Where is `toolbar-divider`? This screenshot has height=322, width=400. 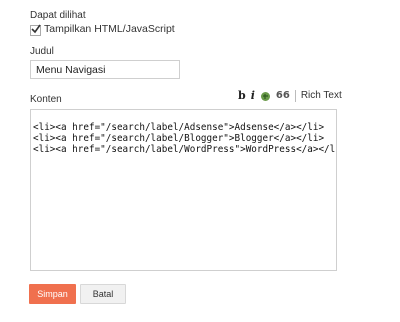
toolbar-divider is located at coordinates (295, 96).